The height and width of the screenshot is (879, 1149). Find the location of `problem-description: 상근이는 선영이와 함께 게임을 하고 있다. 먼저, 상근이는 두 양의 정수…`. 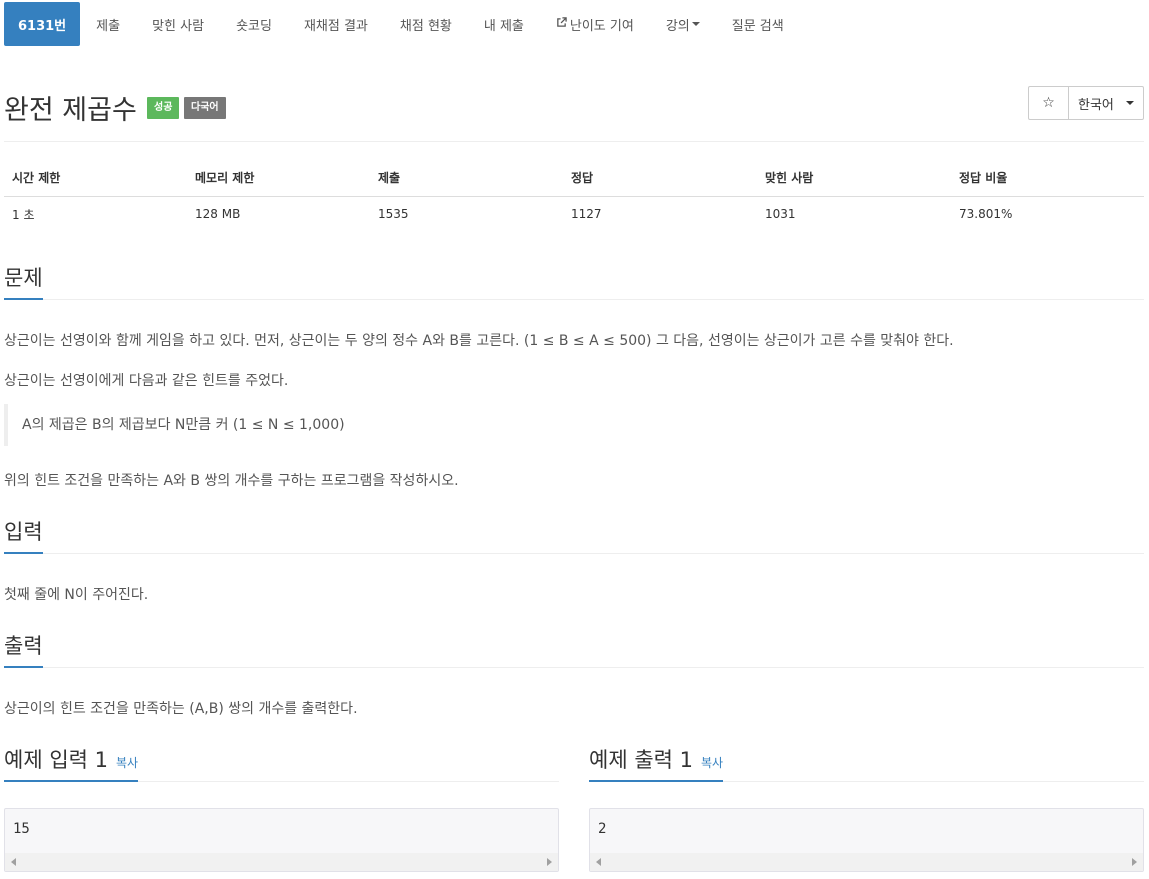

problem-description: 상근이는 선영이와 함께 게임을 하고 있다. 먼저, 상근이는 두 양의 정수… is located at coordinates (479, 341).